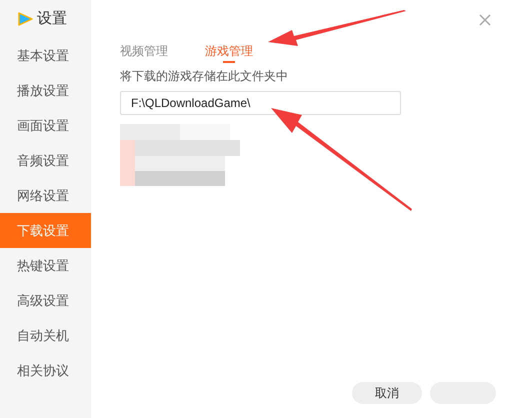 This screenshot has height=418, width=506. Describe the element at coordinates (45, 55) in the screenshot. I see `sidebar-item: 基本设置` at that location.